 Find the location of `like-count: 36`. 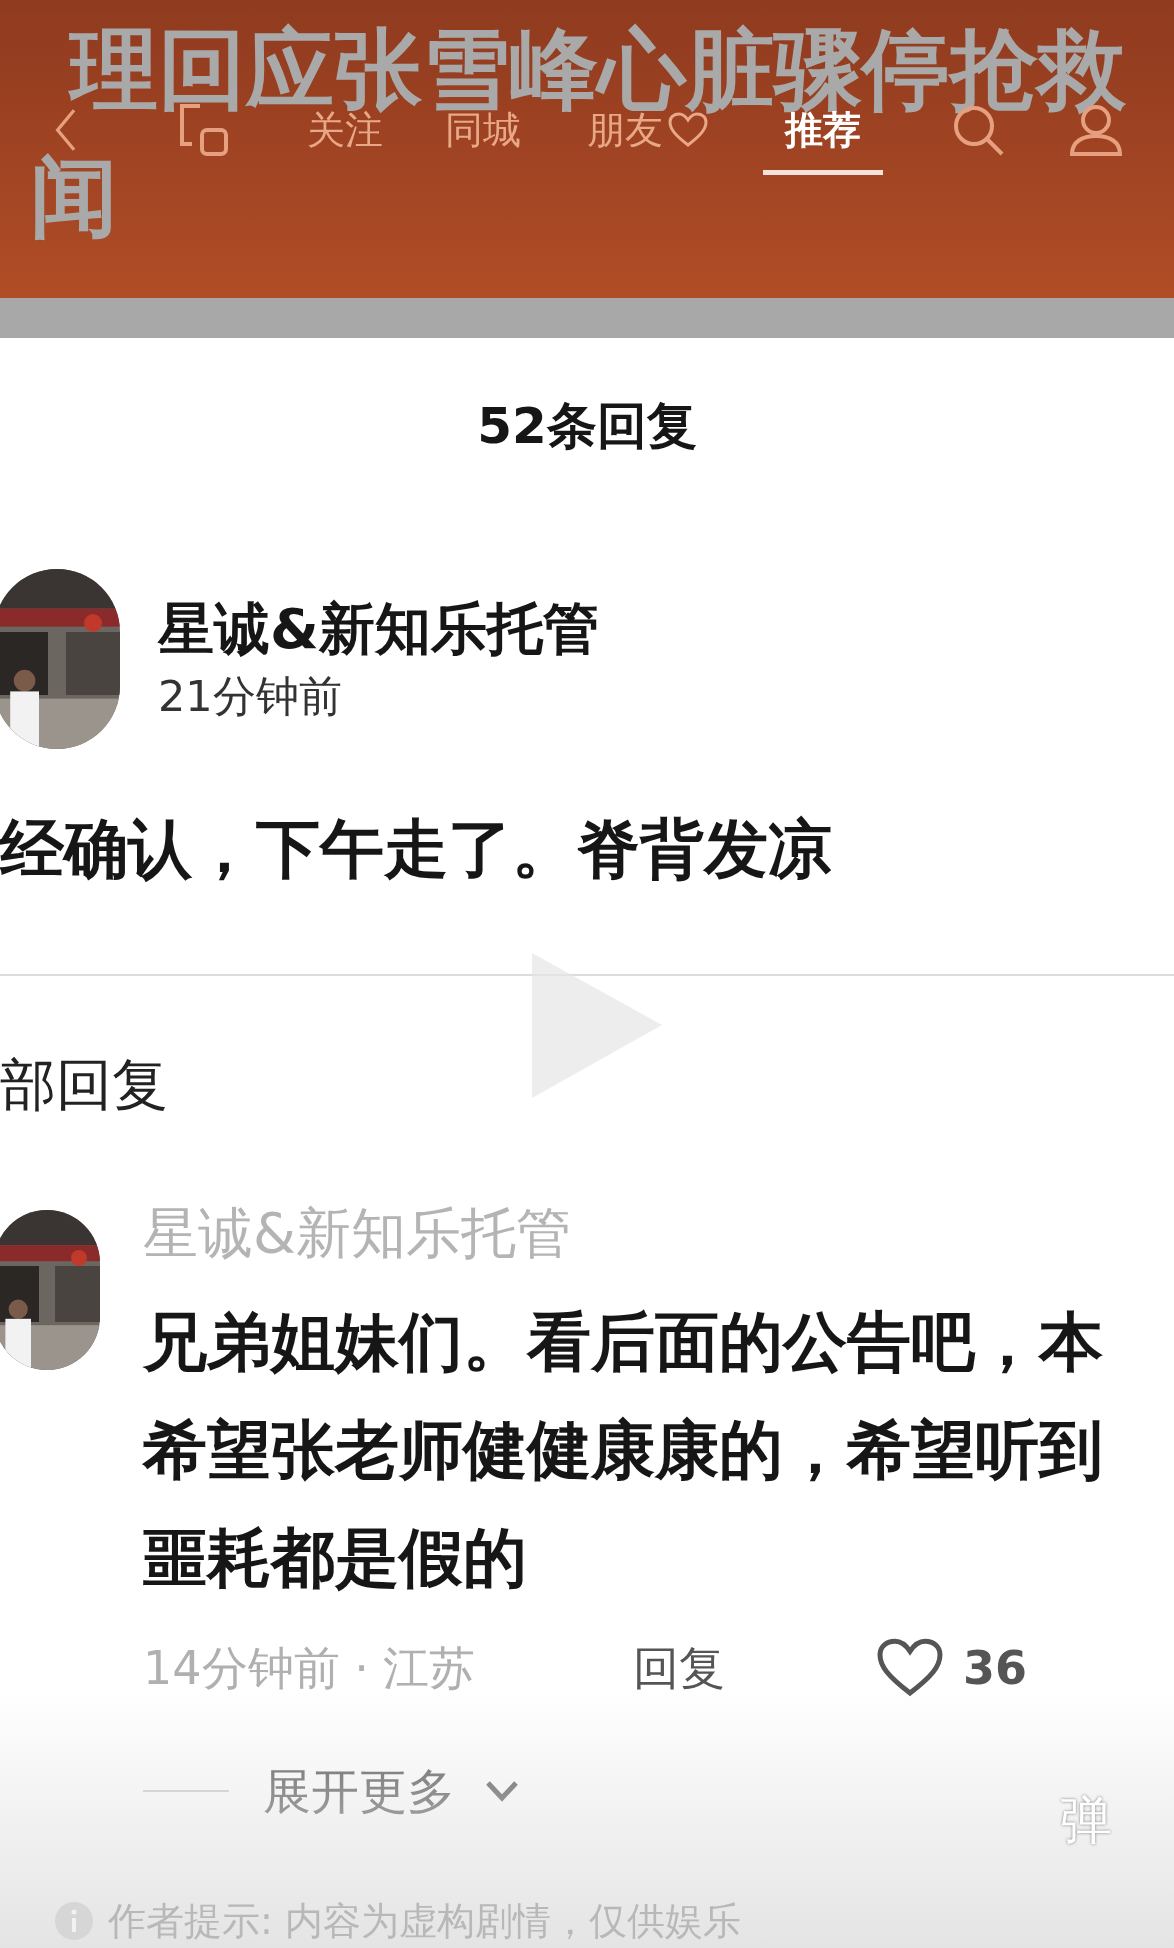

like-count: 36 is located at coordinates (995, 1668).